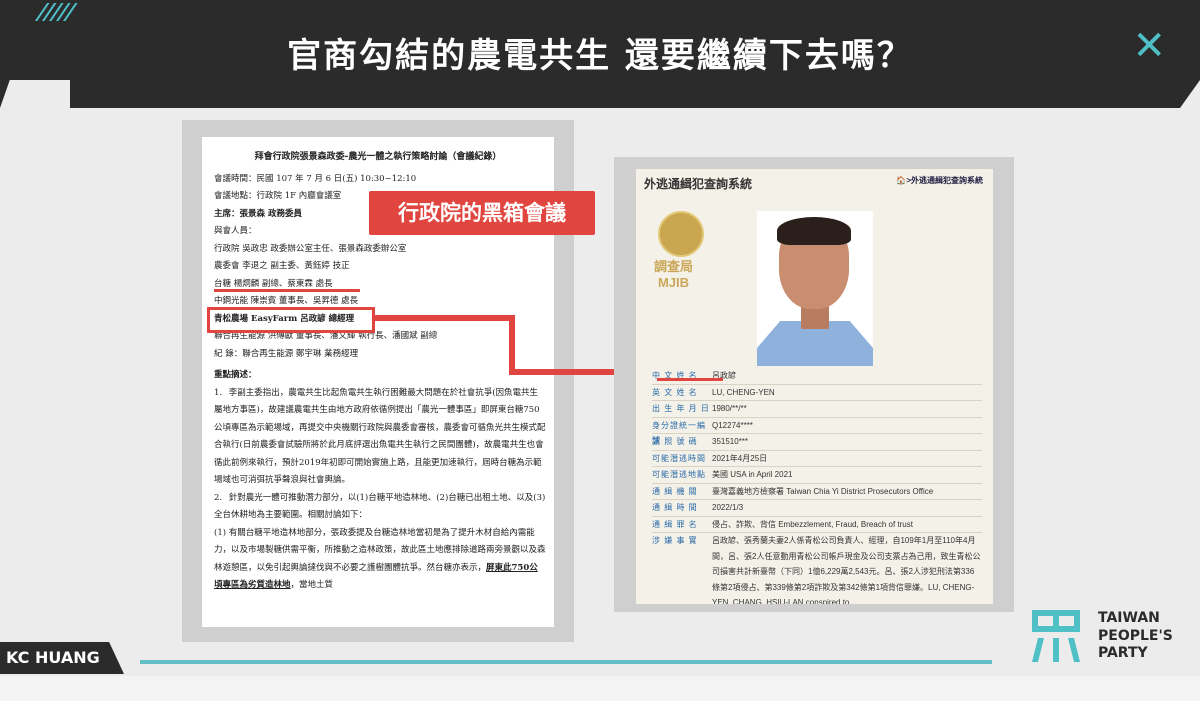 This screenshot has height=701, width=1200. What do you see at coordinates (724, 375) in the screenshot?
I see `record-value: 呂政諺` at bounding box center [724, 375].